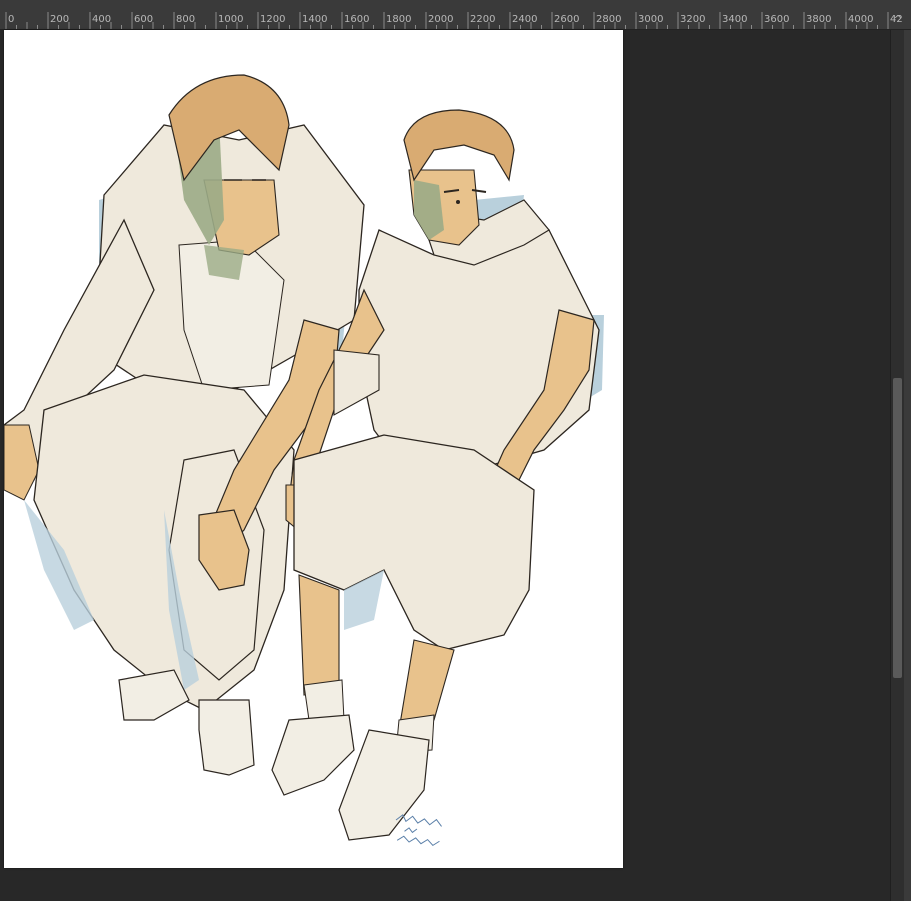  What do you see at coordinates (609, 19) in the screenshot?
I see `ruler-label: 2800` at bounding box center [609, 19].